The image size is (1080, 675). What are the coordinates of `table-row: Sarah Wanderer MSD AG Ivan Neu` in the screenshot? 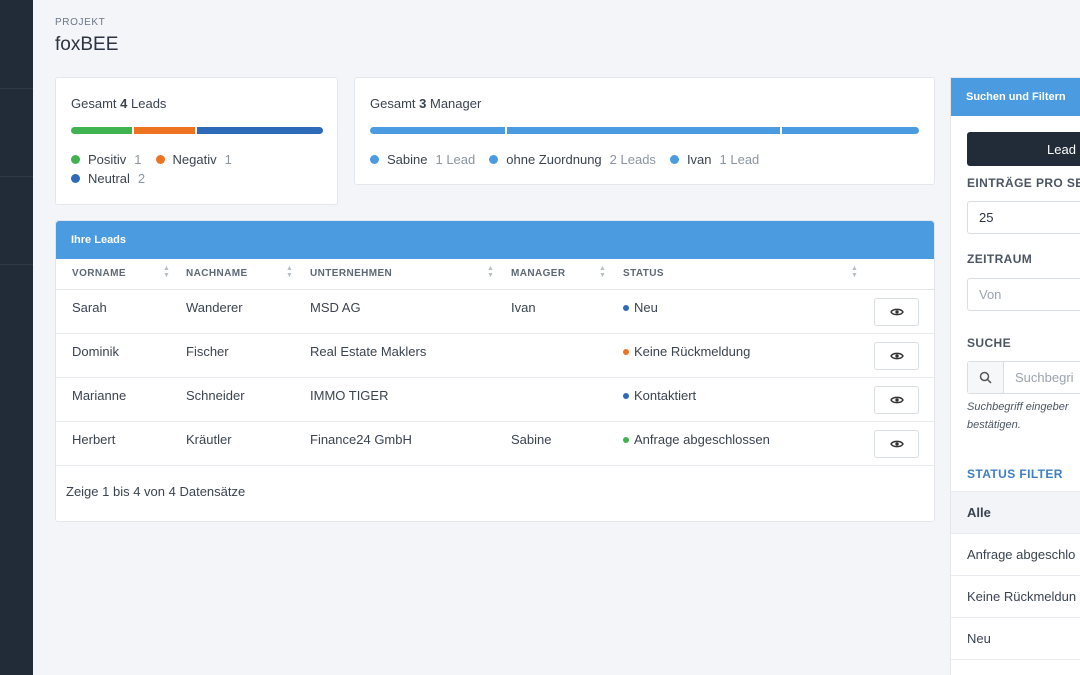 It's located at (495, 312).